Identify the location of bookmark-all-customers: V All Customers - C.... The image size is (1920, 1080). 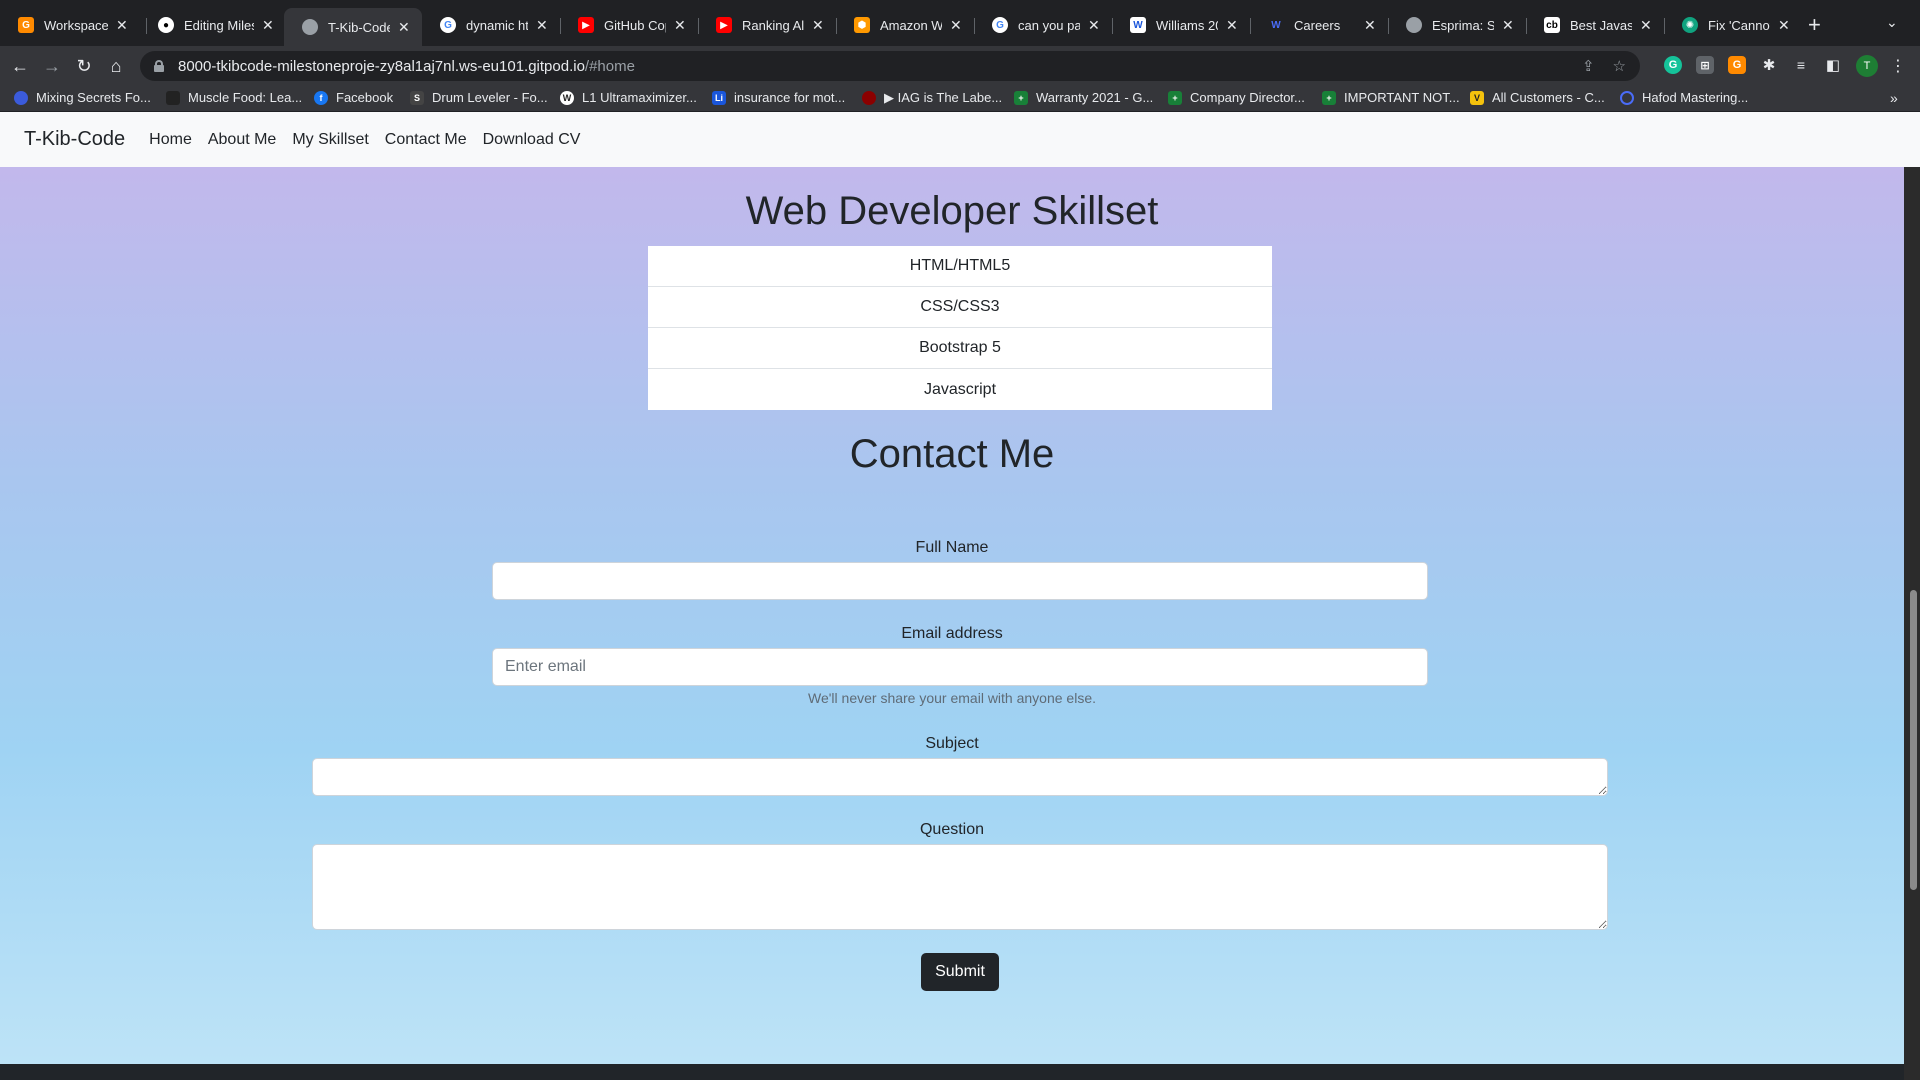
(1537, 97).